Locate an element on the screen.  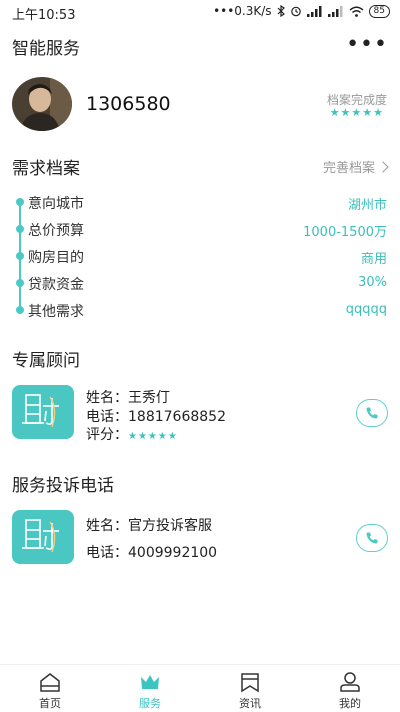
user-icon is located at coordinates (350, 682).